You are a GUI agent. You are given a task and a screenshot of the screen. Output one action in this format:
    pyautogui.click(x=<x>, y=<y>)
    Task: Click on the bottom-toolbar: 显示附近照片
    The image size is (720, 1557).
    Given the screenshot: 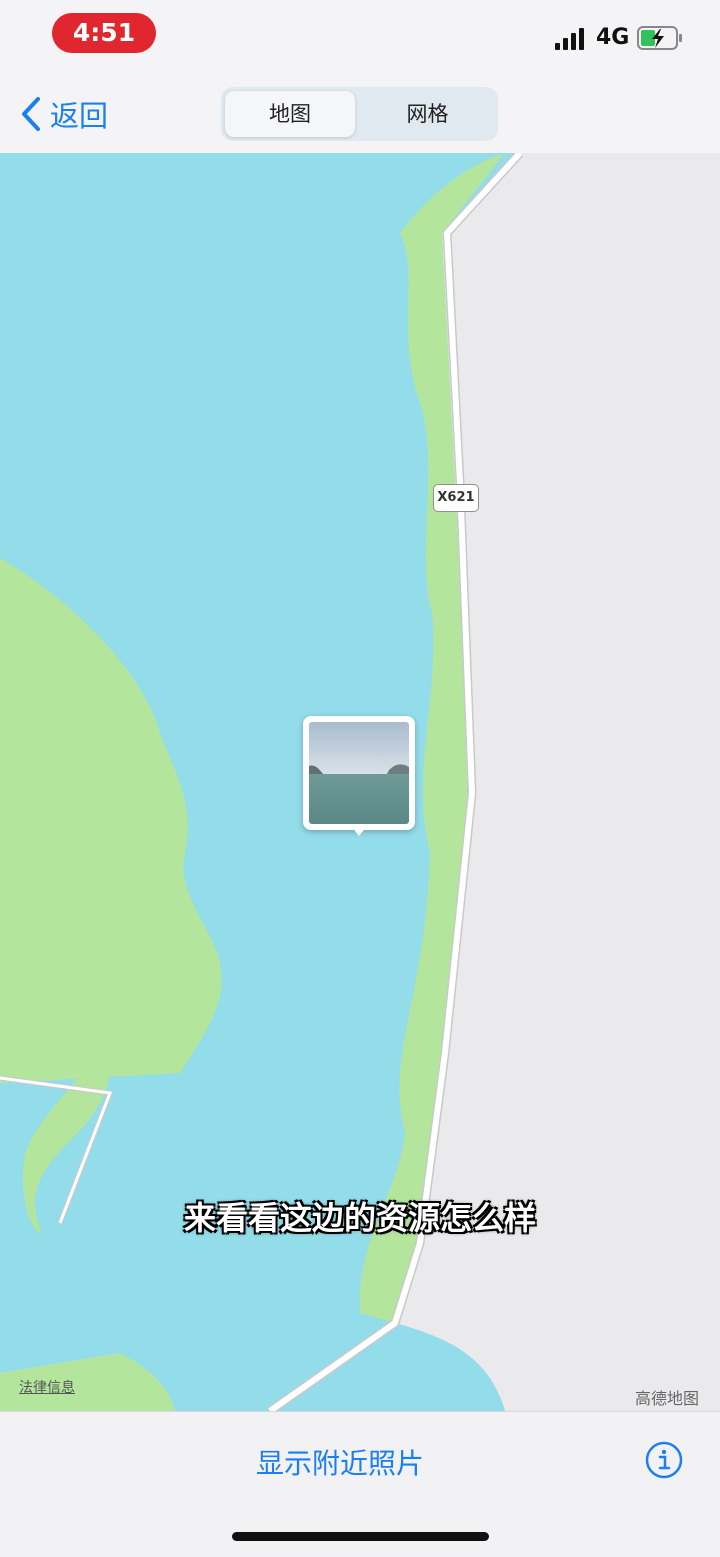 What is the action you would take?
    pyautogui.click(x=360, y=1484)
    